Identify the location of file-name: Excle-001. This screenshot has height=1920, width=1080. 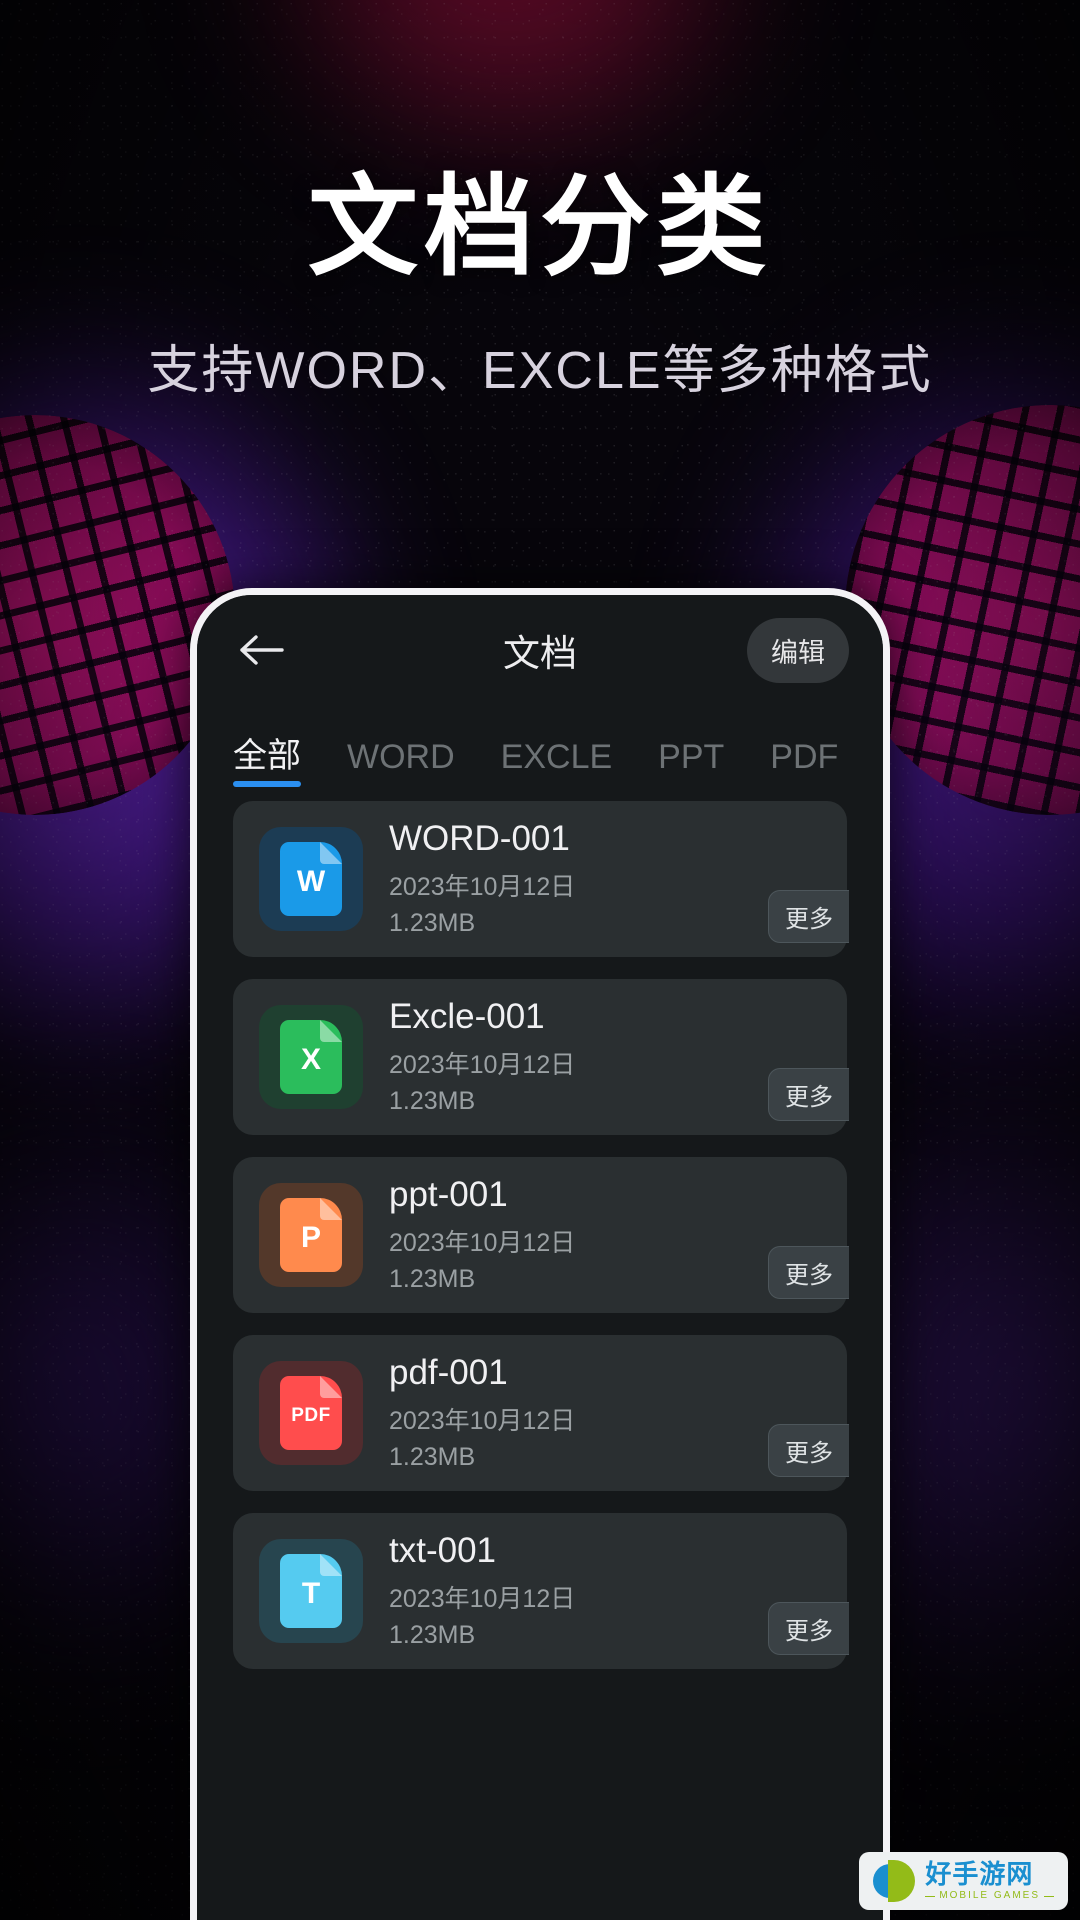
(467, 1016).